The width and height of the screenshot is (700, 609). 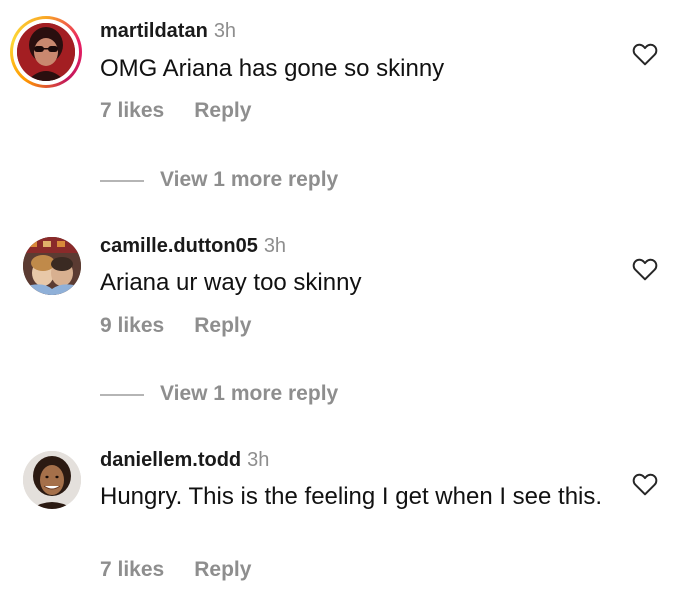 What do you see at coordinates (179, 246) in the screenshot?
I see `username: camille.dutton05` at bounding box center [179, 246].